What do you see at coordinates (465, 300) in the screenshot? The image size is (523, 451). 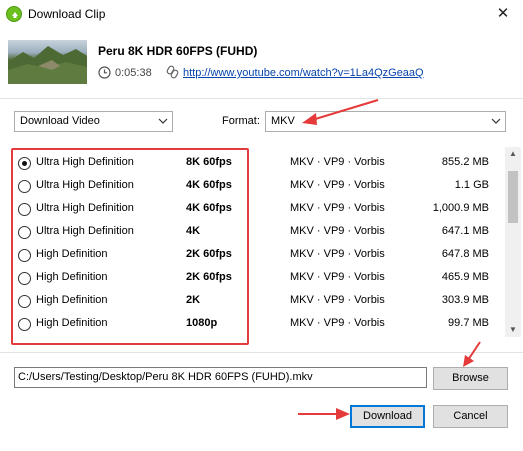 I see `size-label: 303.9 MB` at bounding box center [465, 300].